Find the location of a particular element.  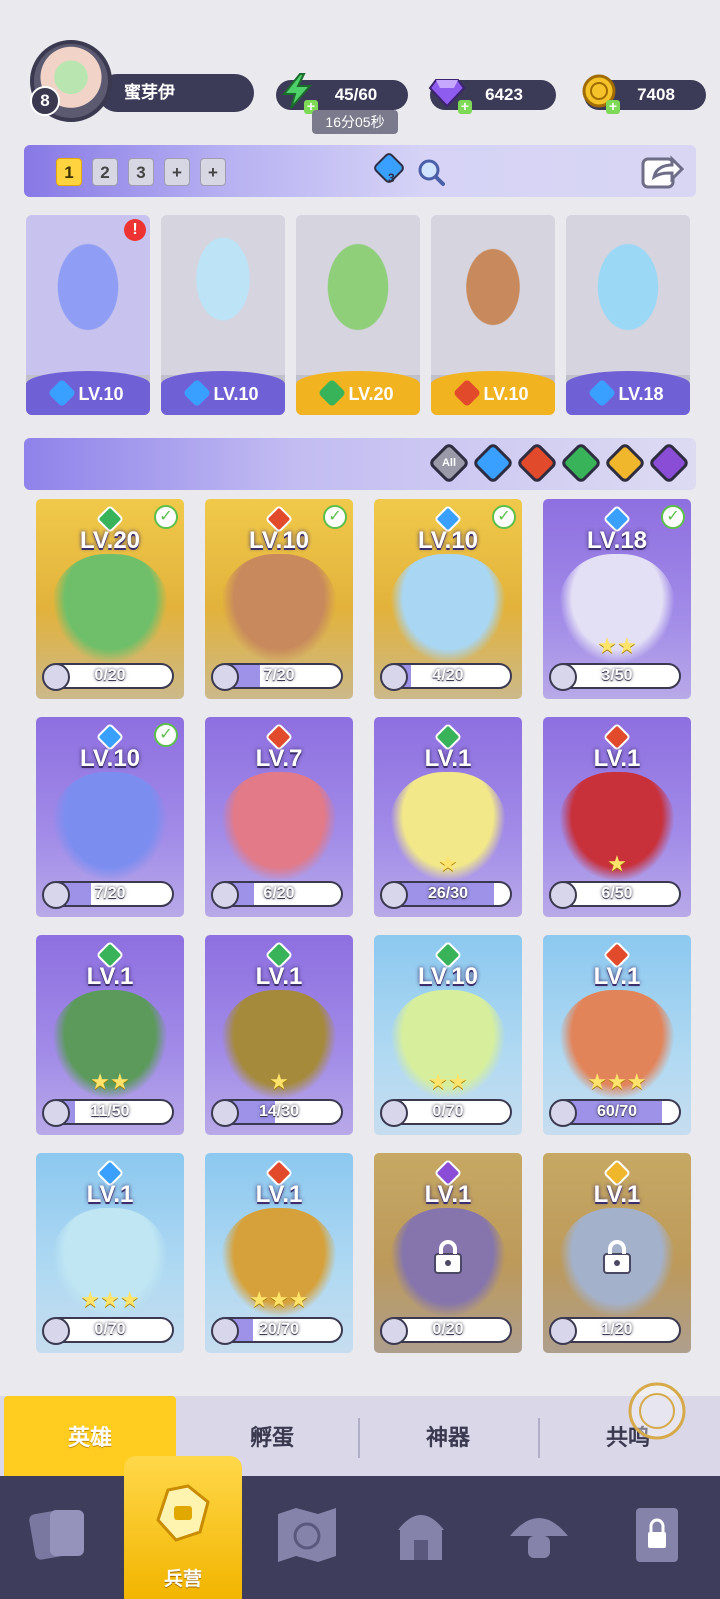

sub-tab-bar: 英雄 孵蛋 神器 共鸣 is located at coordinates (360, 1429).